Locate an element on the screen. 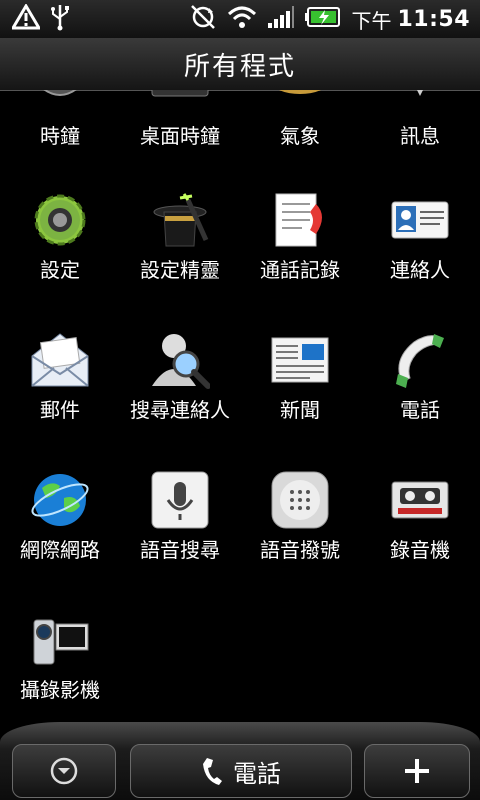  sync-off-icon is located at coordinates (203, 19).